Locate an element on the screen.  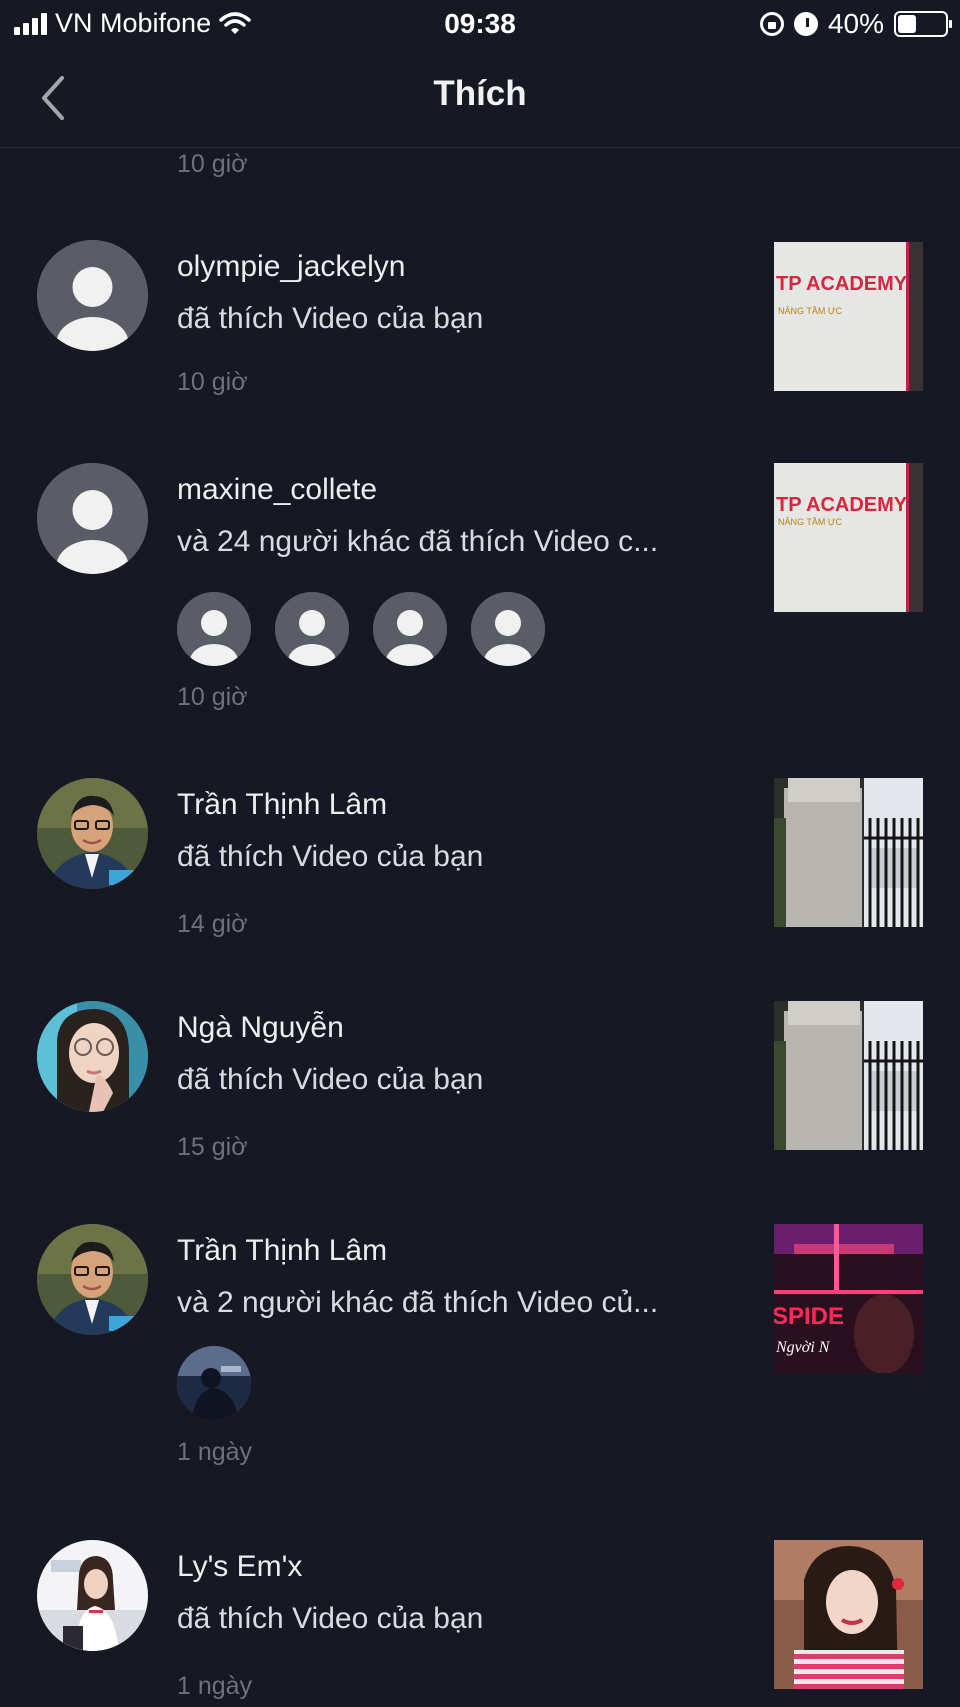
rotation-lock-icon is located at coordinates (771, 24).